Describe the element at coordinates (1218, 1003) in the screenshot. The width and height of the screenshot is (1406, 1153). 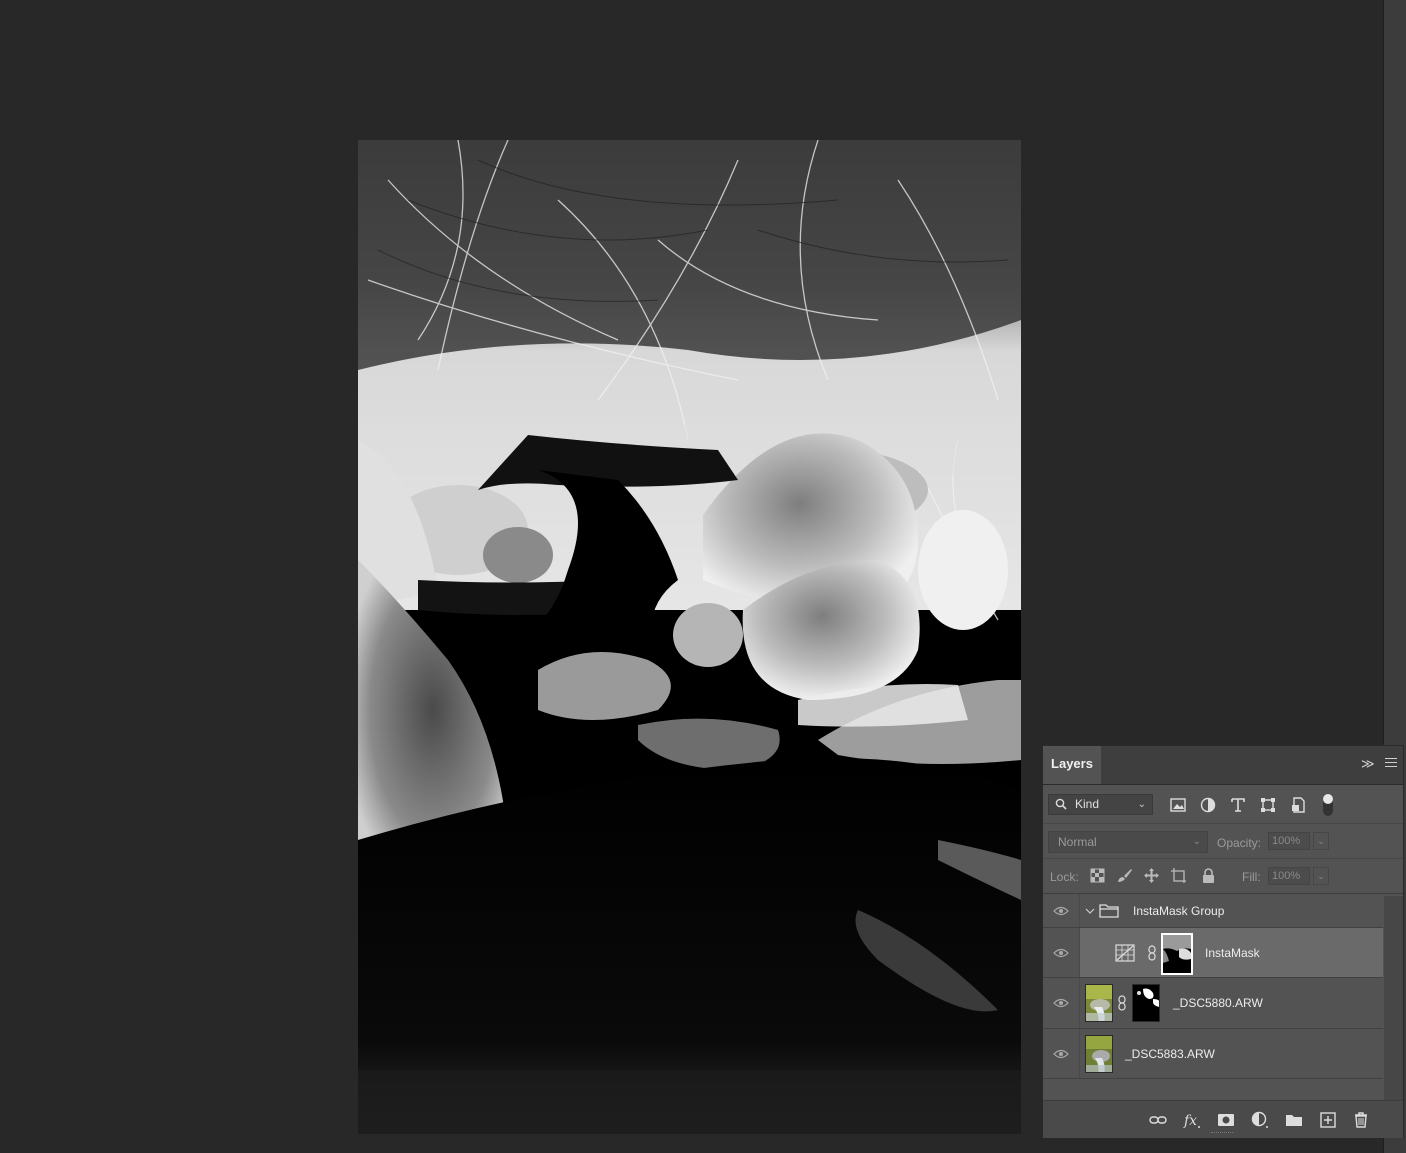
I see `layer-name: _DSC5880.ARW` at that location.